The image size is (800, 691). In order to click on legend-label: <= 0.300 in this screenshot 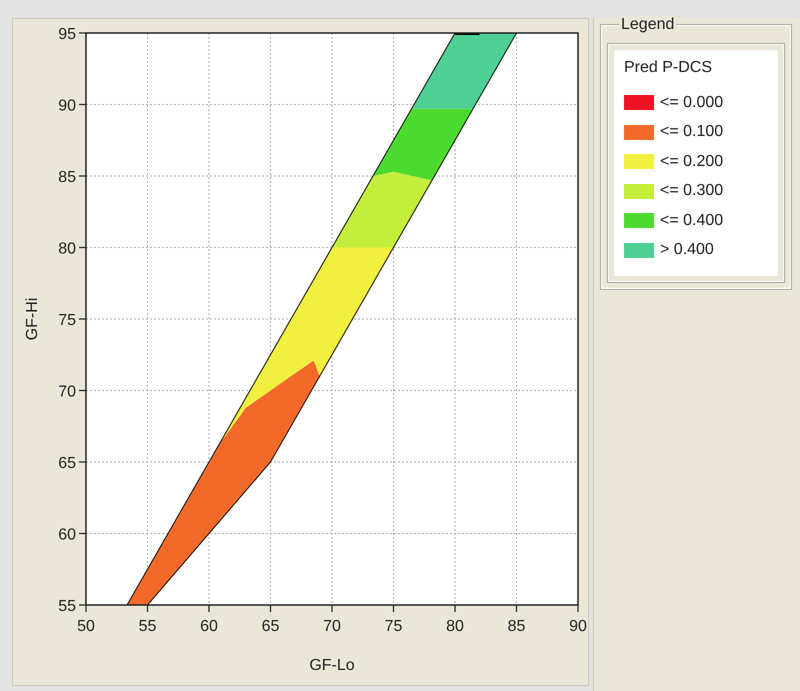, I will do `click(692, 191)`.